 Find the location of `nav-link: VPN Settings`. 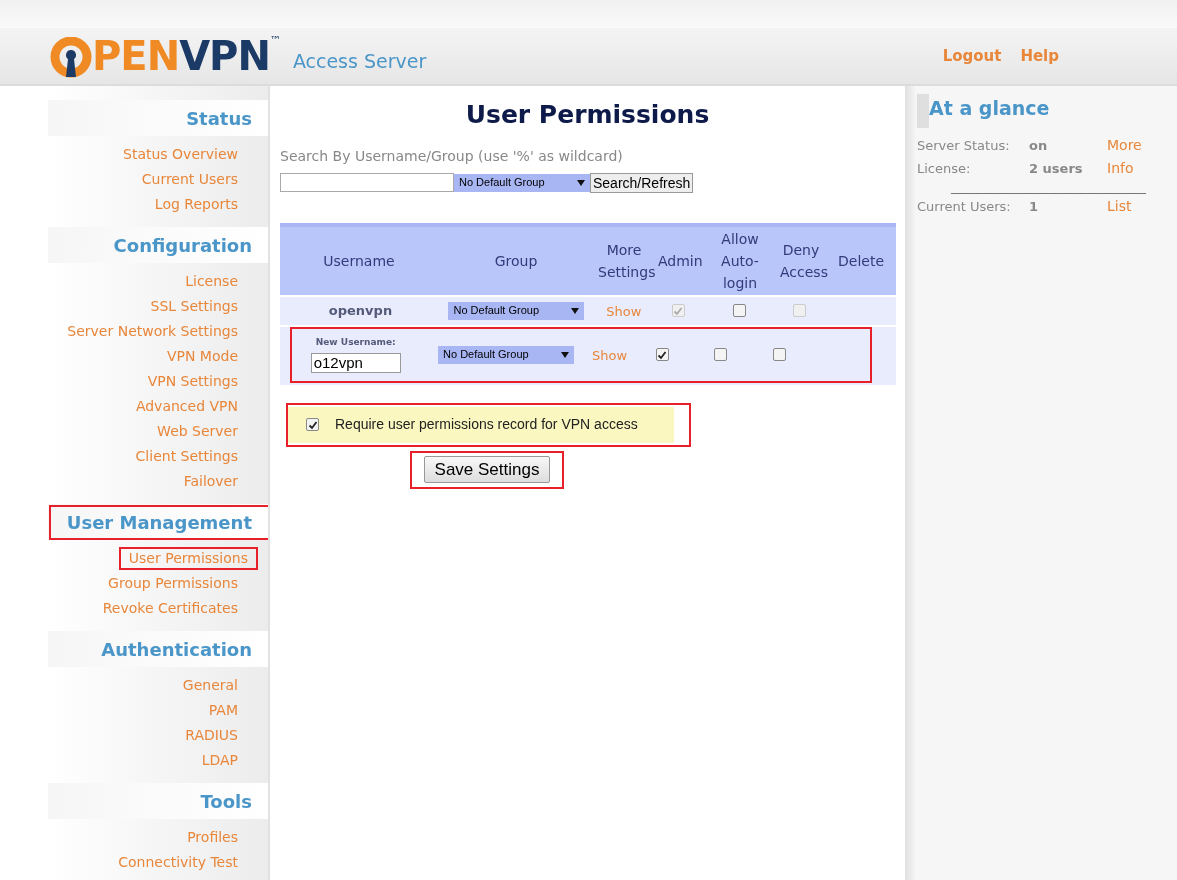

nav-link: VPN Settings is located at coordinates (192, 381).